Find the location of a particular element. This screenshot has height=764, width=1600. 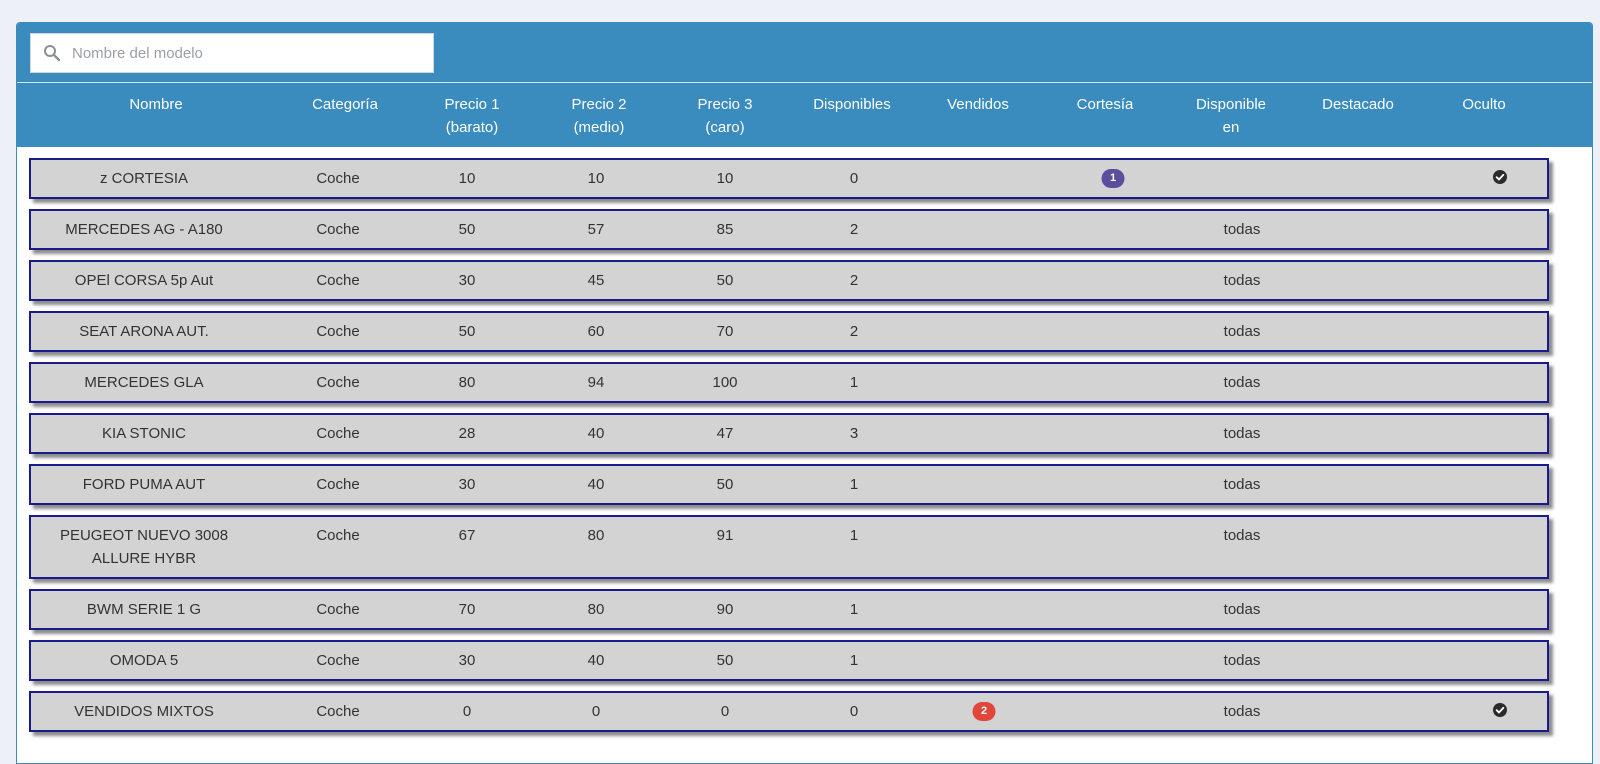

cell-precio3: 100 is located at coordinates (725, 382).